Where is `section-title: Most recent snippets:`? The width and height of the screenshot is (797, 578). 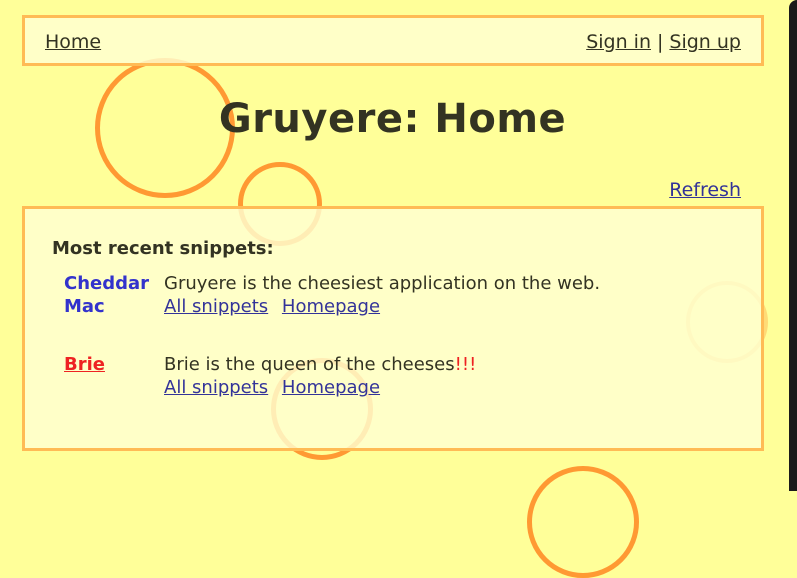 section-title: Most recent snippets: is located at coordinates (163, 248).